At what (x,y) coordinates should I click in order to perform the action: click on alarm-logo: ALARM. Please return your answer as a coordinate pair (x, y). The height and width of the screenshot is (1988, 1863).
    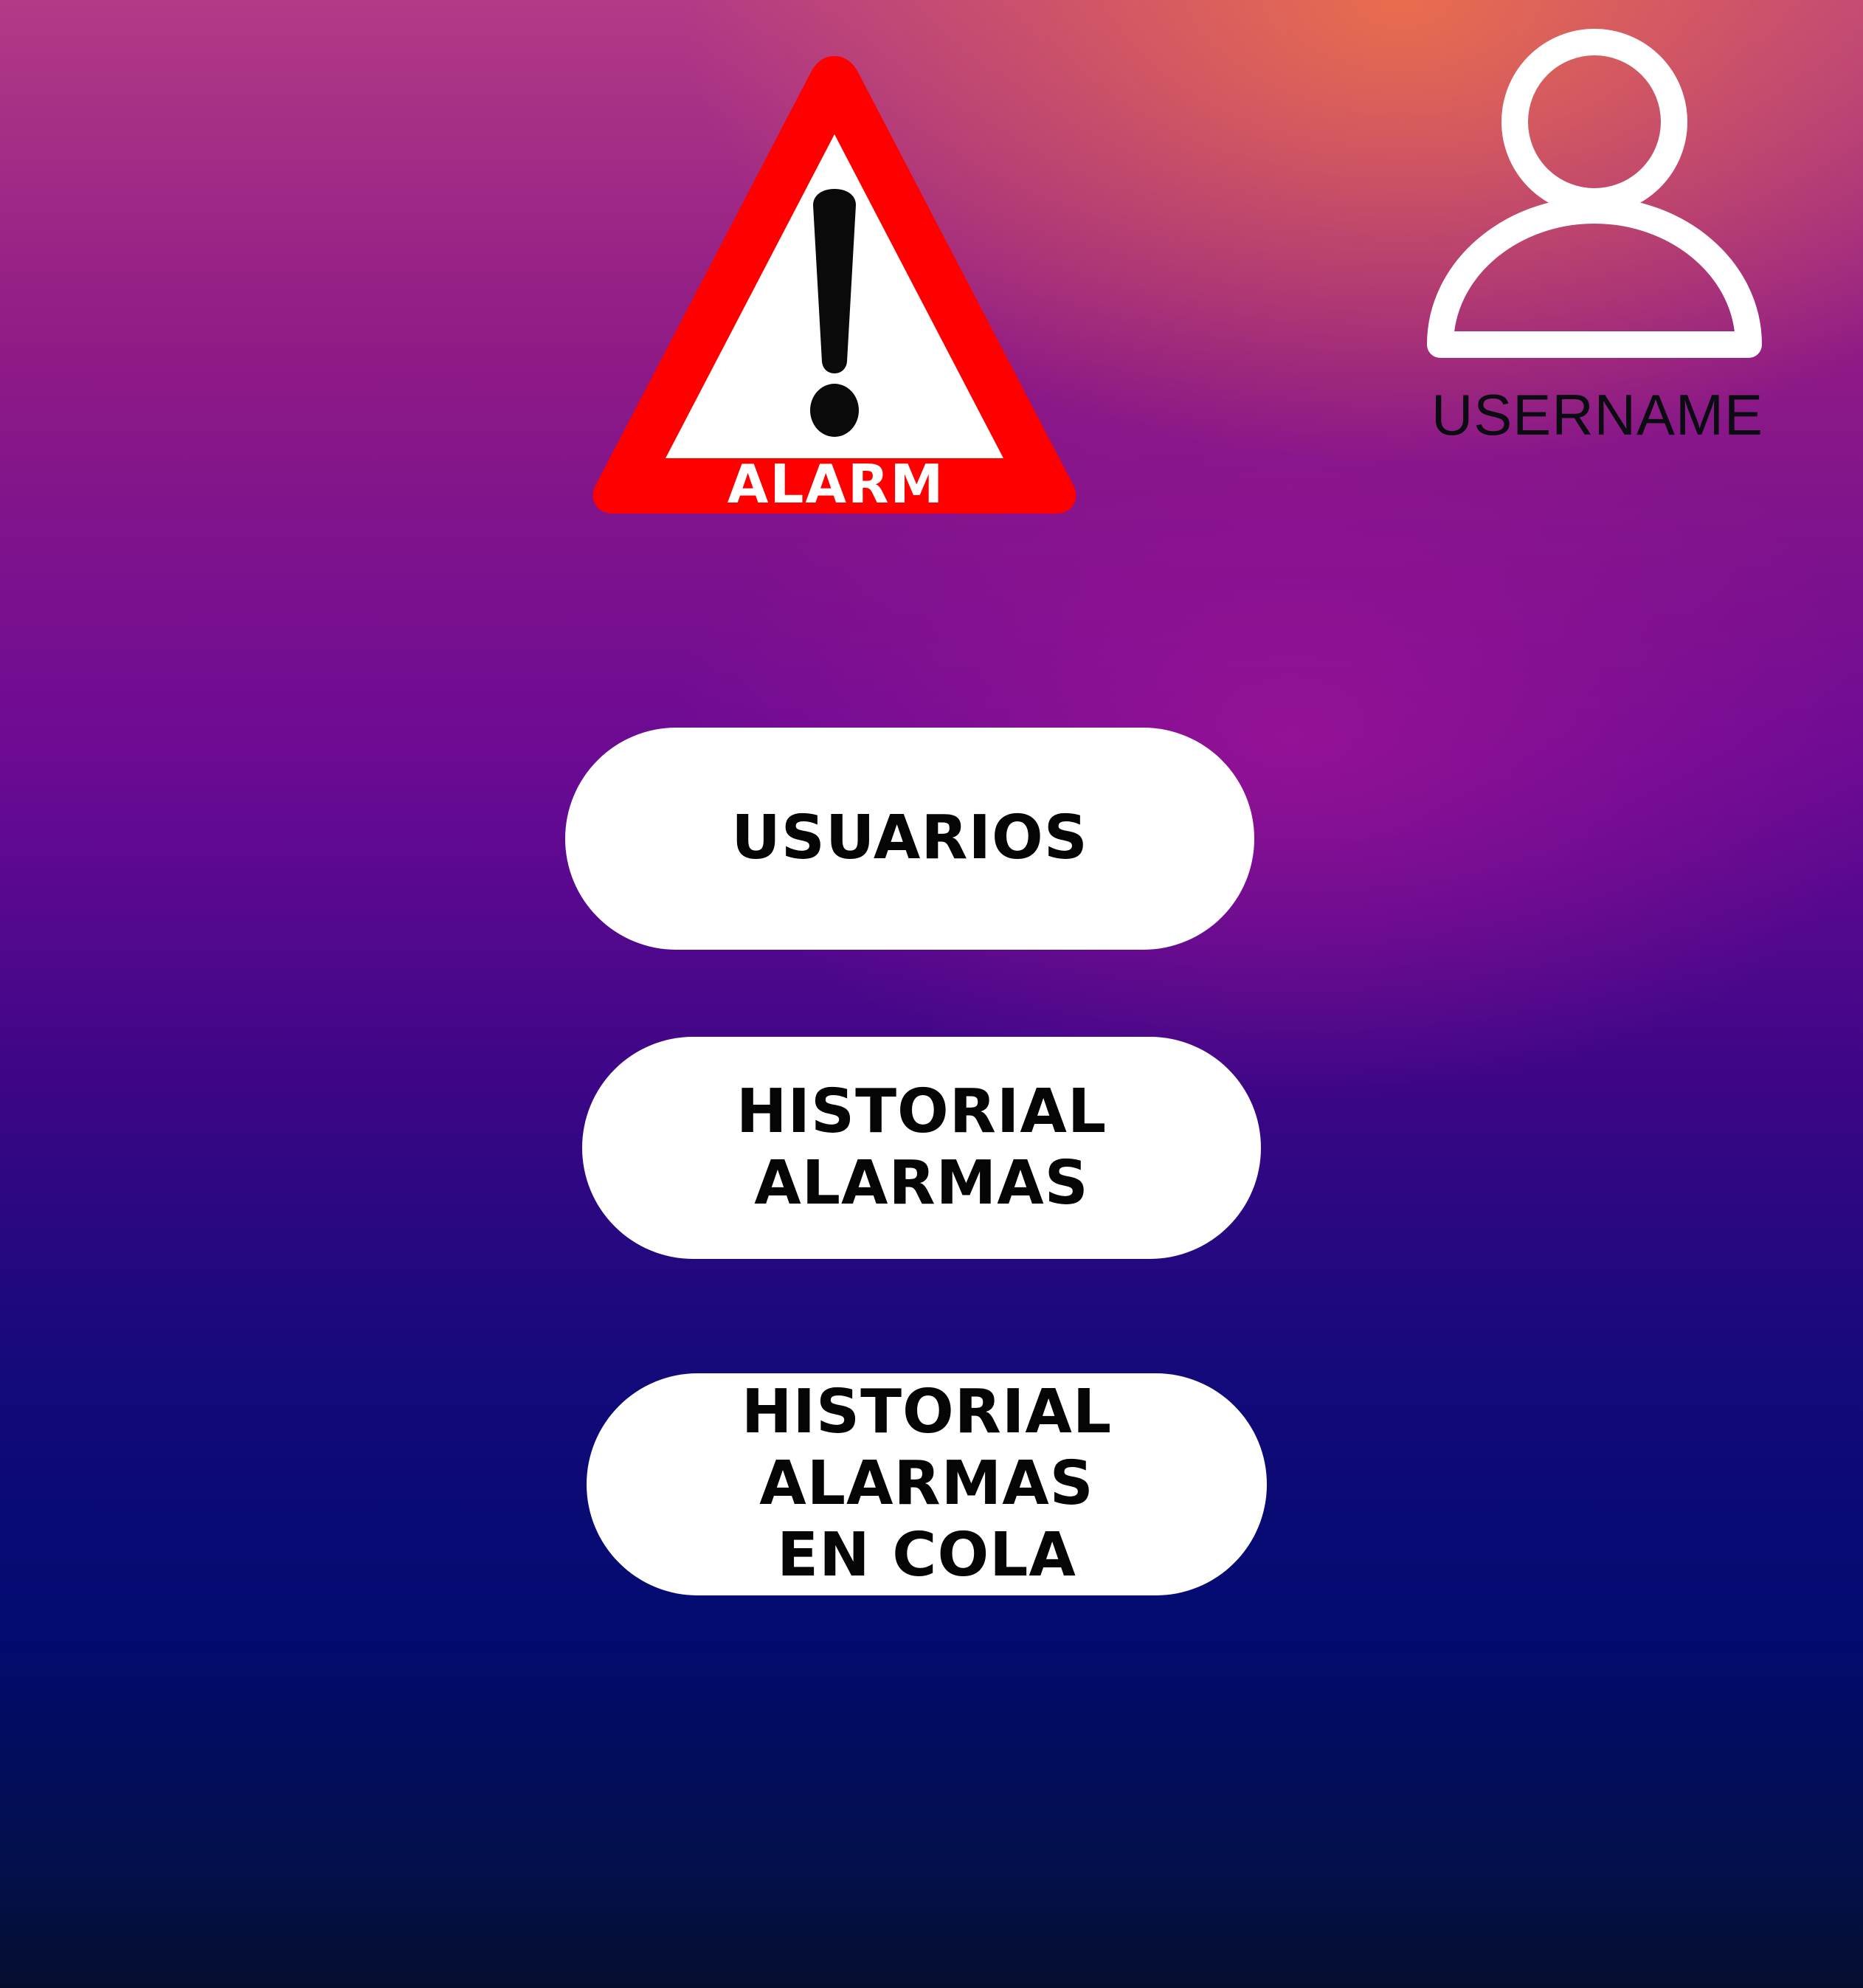
    Looking at the image, I should click on (834, 285).